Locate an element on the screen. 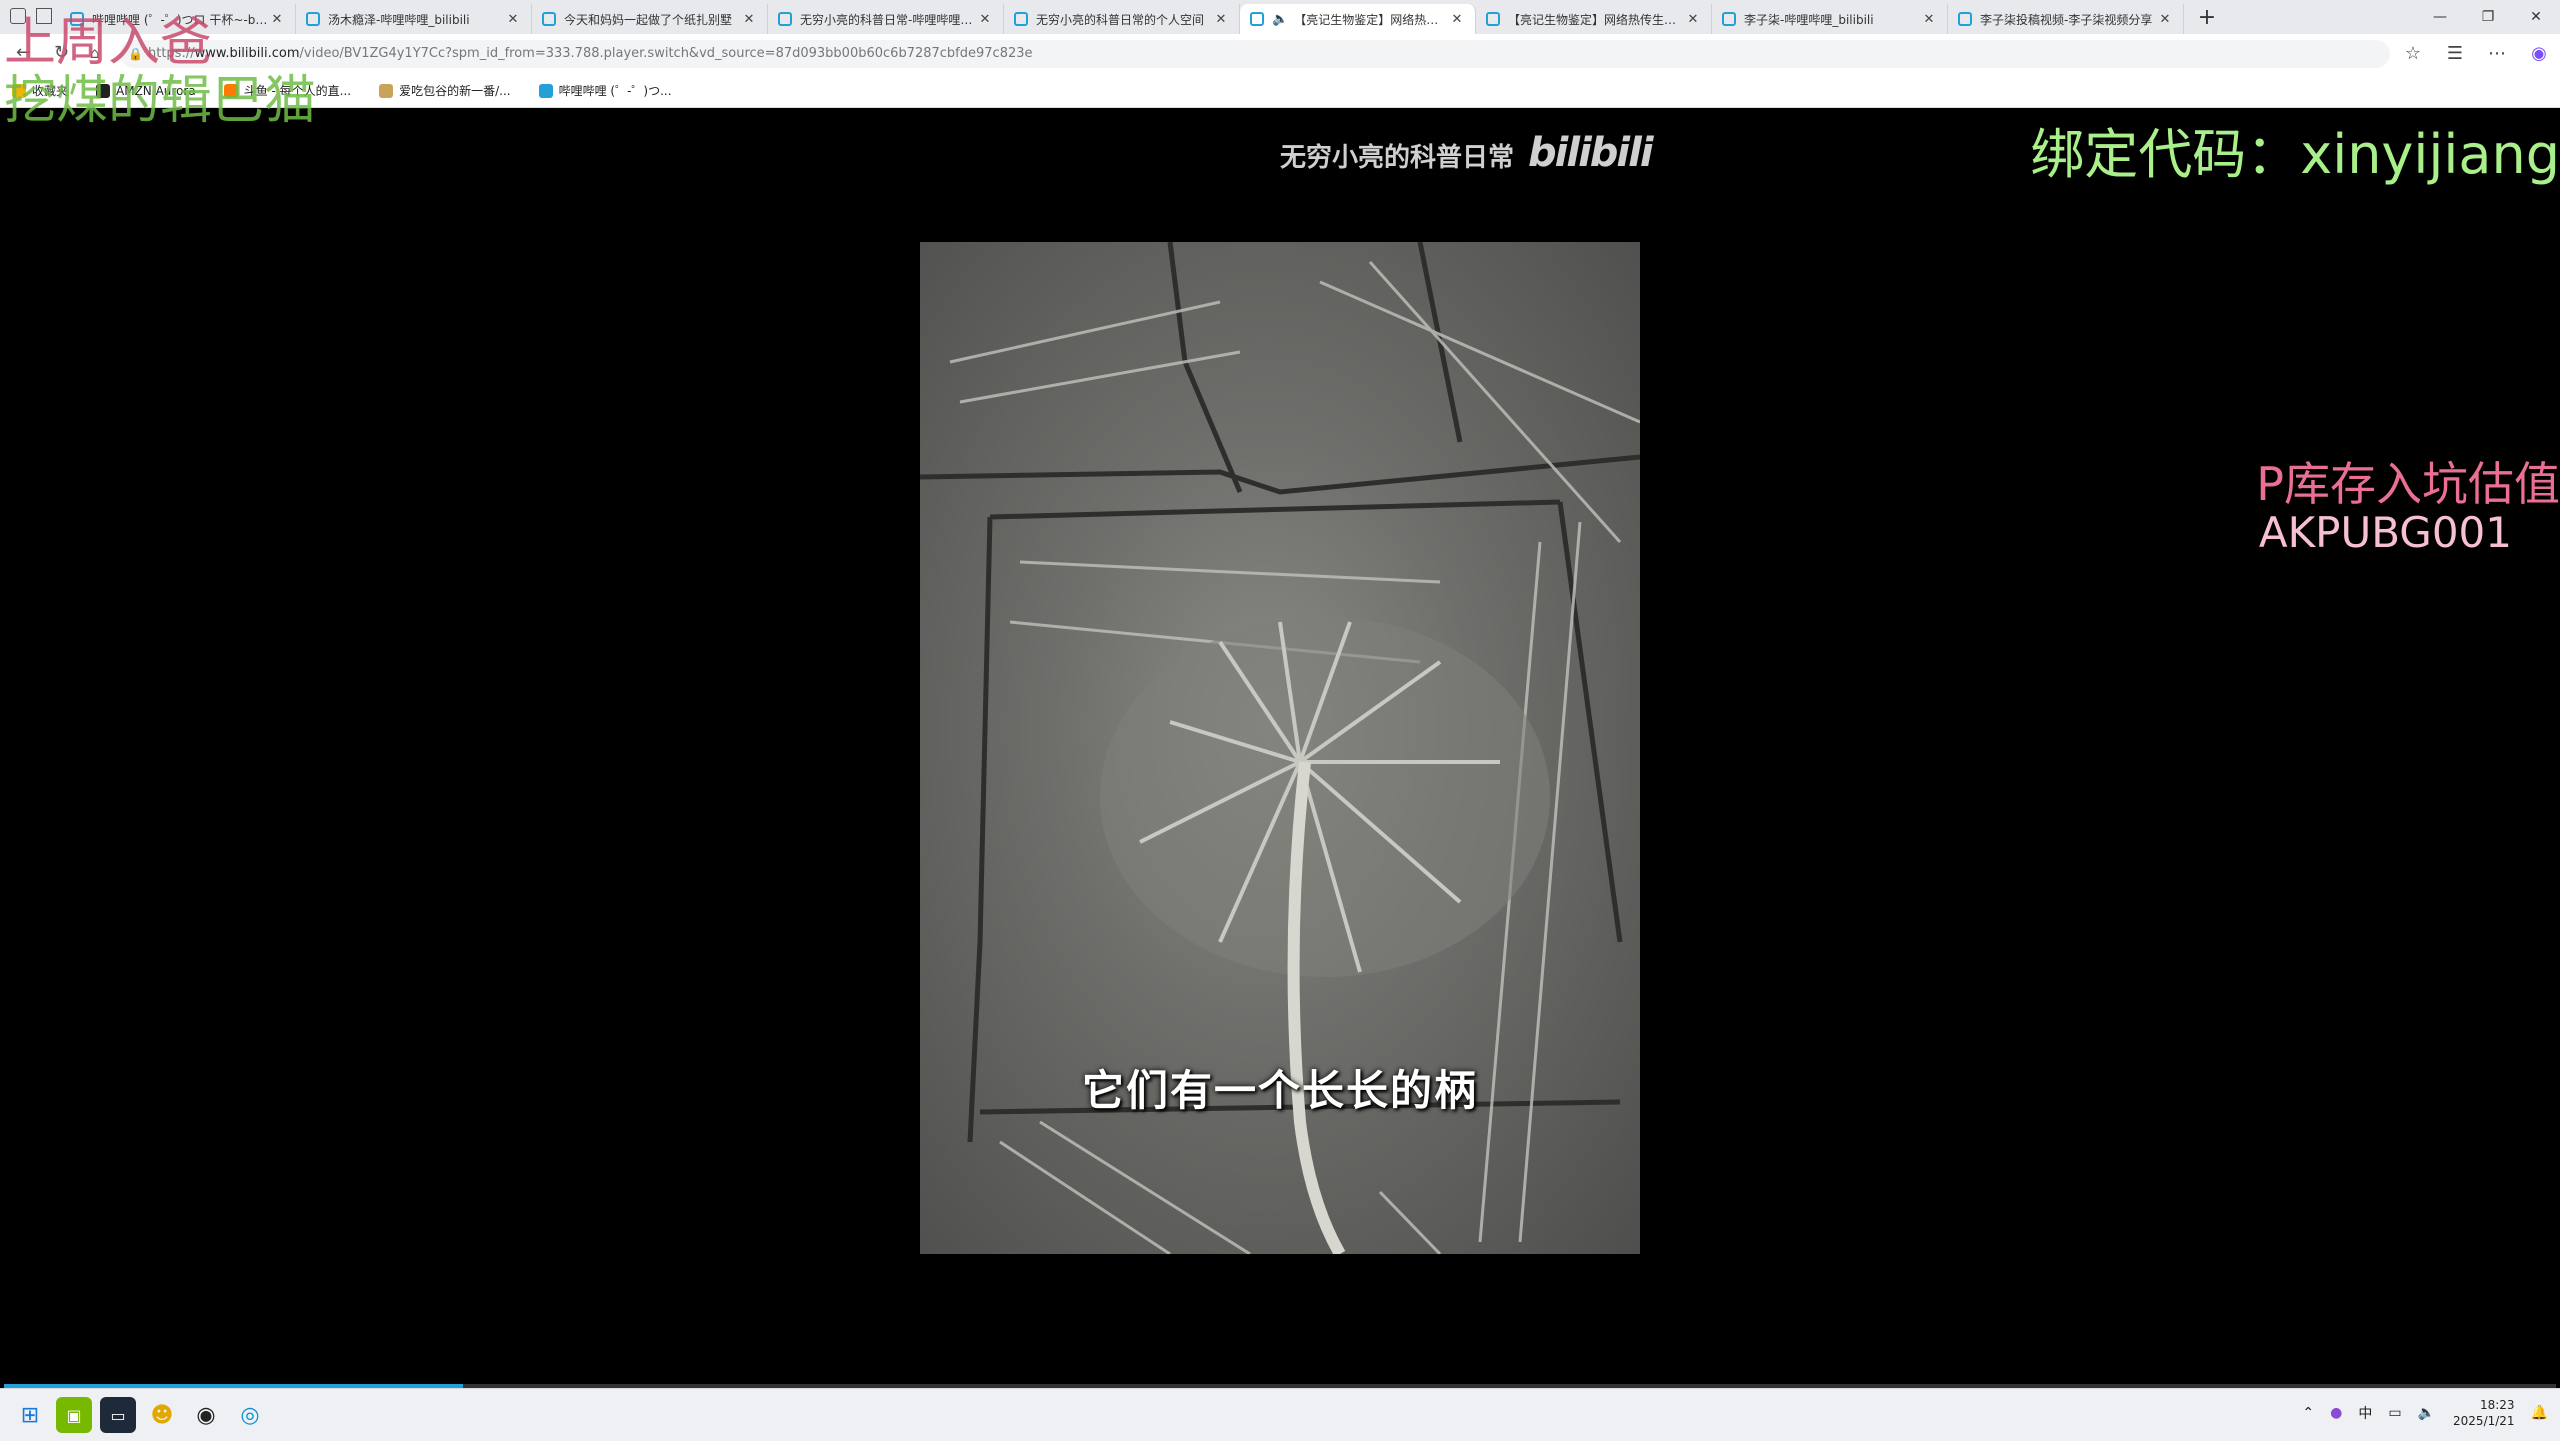 The width and height of the screenshot is (2560, 1441). clock: 18:23 2025/1/21 is located at coordinates (2484, 1413).